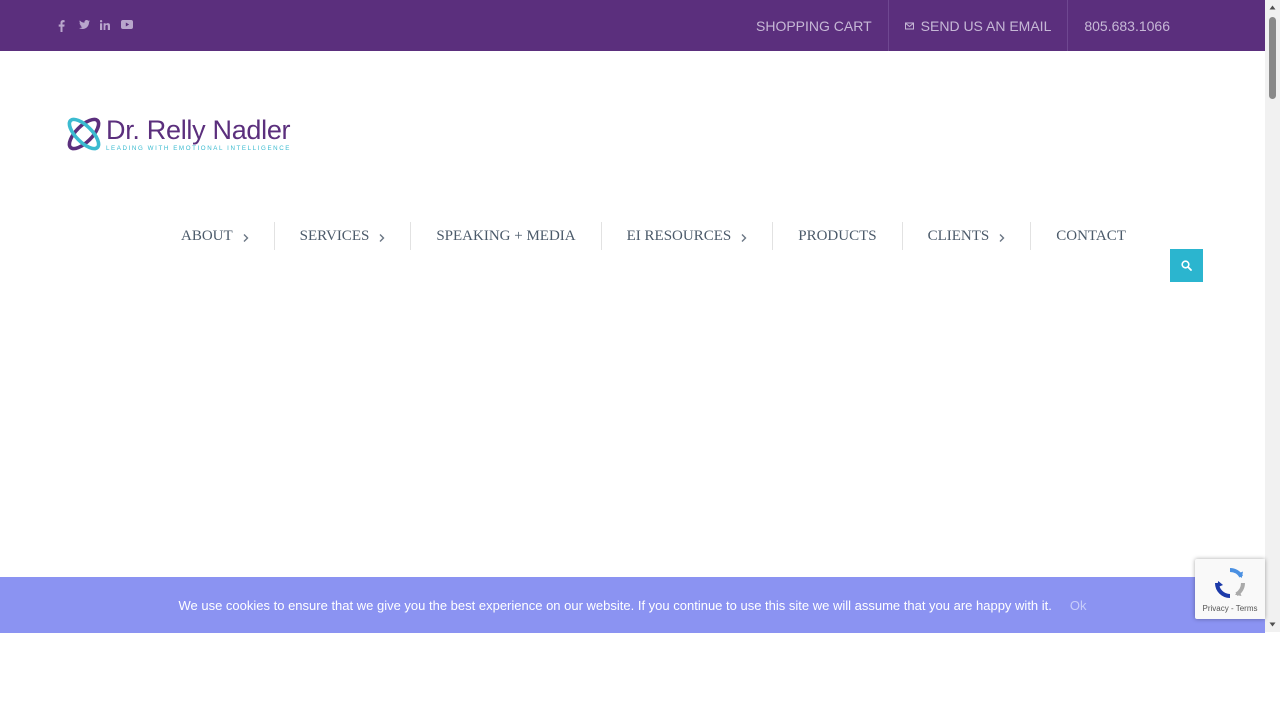  I want to click on nav-item-products: PRODUCTS, so click(836, 236).